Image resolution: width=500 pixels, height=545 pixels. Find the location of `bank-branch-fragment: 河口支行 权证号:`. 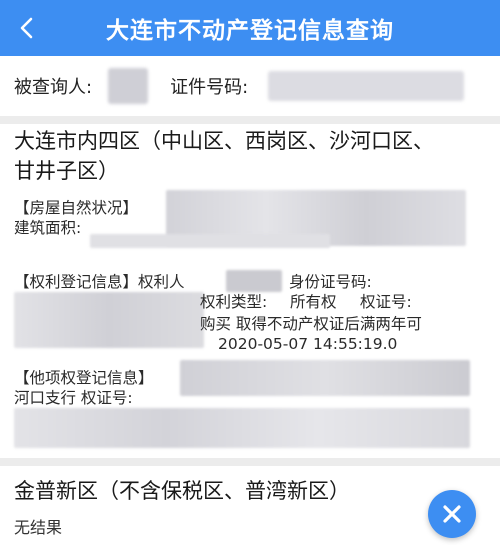

bank-branch-fragment: 河口支行 权证号: is located at coordinates (73, 398).